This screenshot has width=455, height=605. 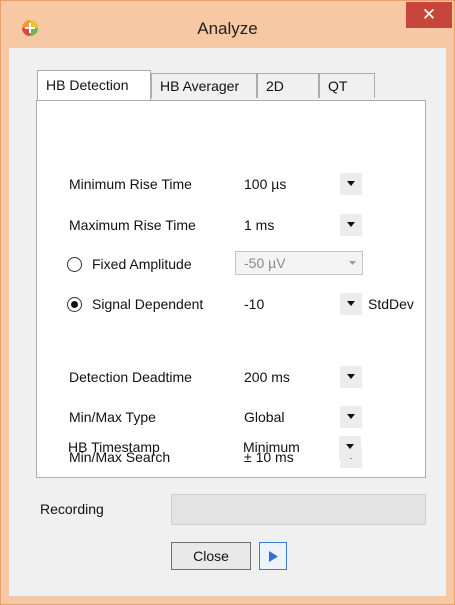 I want to click on tab-qt: QT, so click(x=347, y=85).